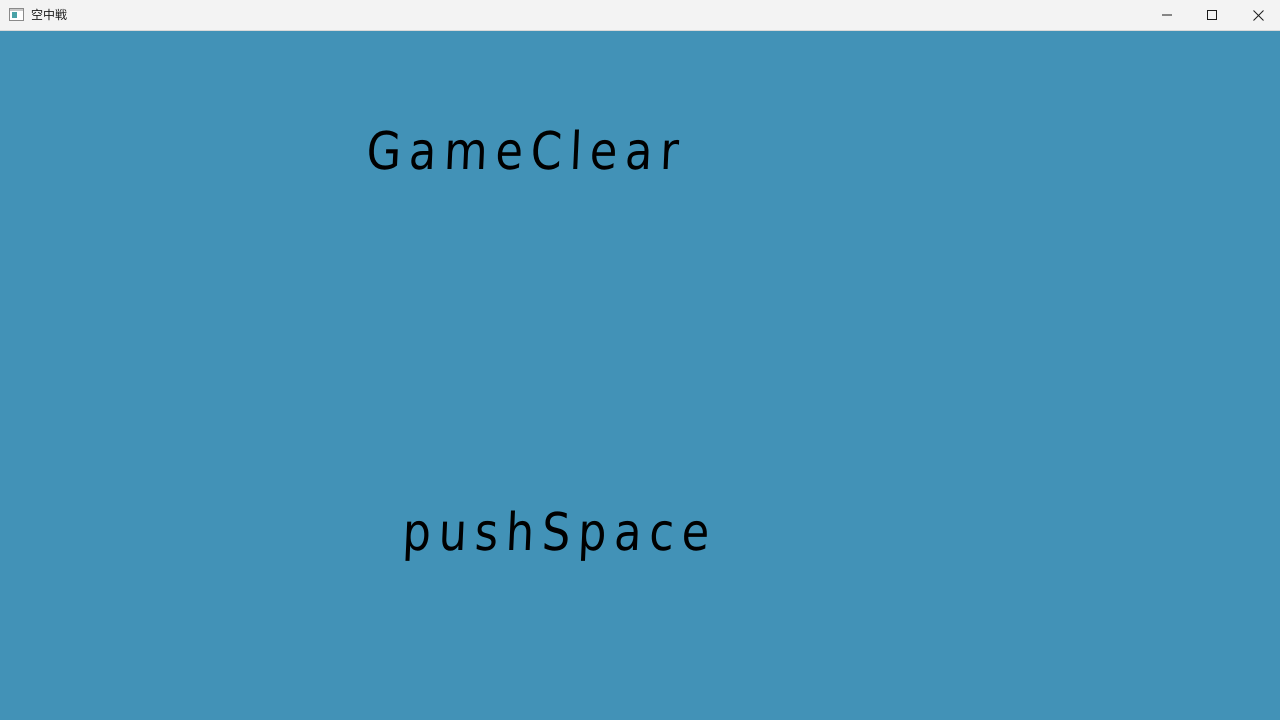 The height and width of the screenshot is (720, 1280). What do you see at coordinates (640, 15) in the screenshot?
I see `title-bar: 空中戦` at bounding box center [640, 15].